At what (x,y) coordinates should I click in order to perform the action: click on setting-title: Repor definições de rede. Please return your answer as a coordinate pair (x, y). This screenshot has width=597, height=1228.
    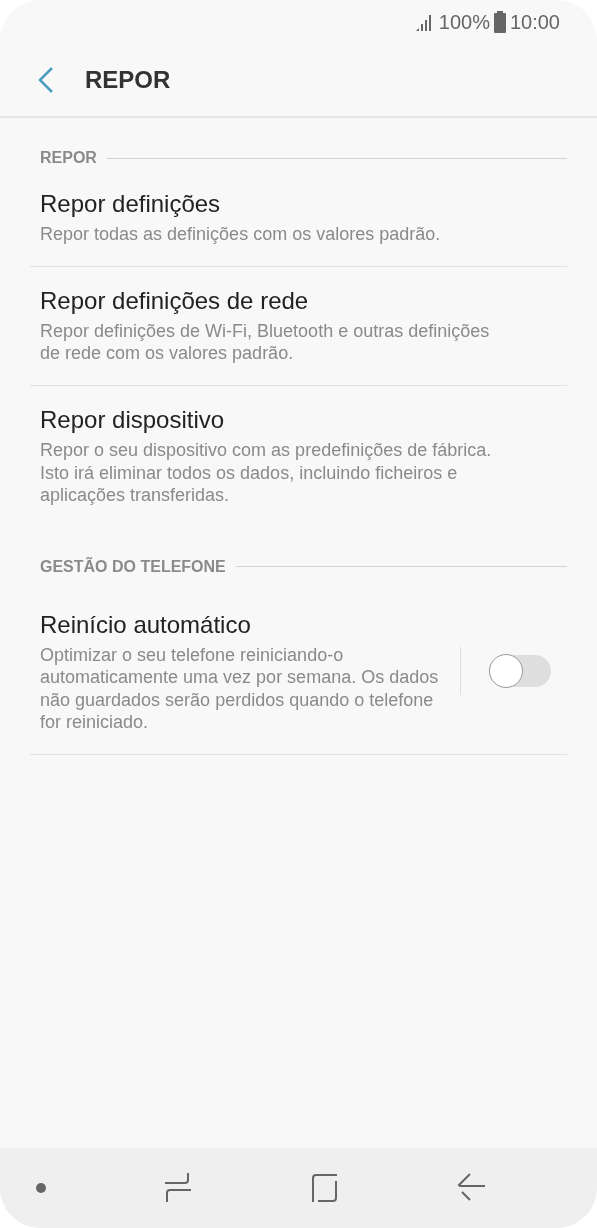
    Looking at the image, I should click on (298, 300).